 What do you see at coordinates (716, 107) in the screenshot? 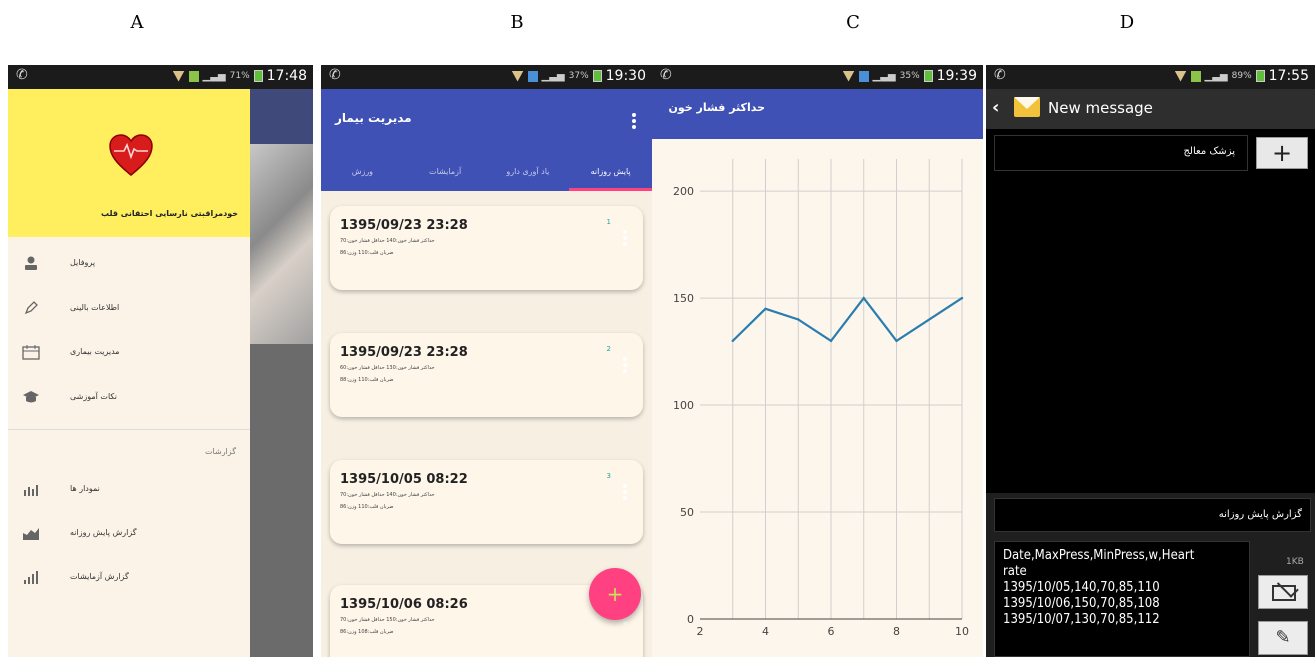
I see `page-title: حداکثر فشار خون` at bounding box center [716, 107].